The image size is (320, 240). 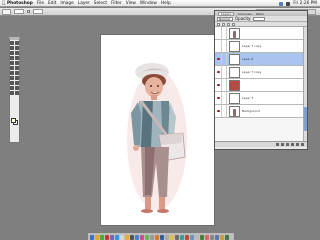 I want to click on magic-wand-tool-icon, so click(x=17, y=48).